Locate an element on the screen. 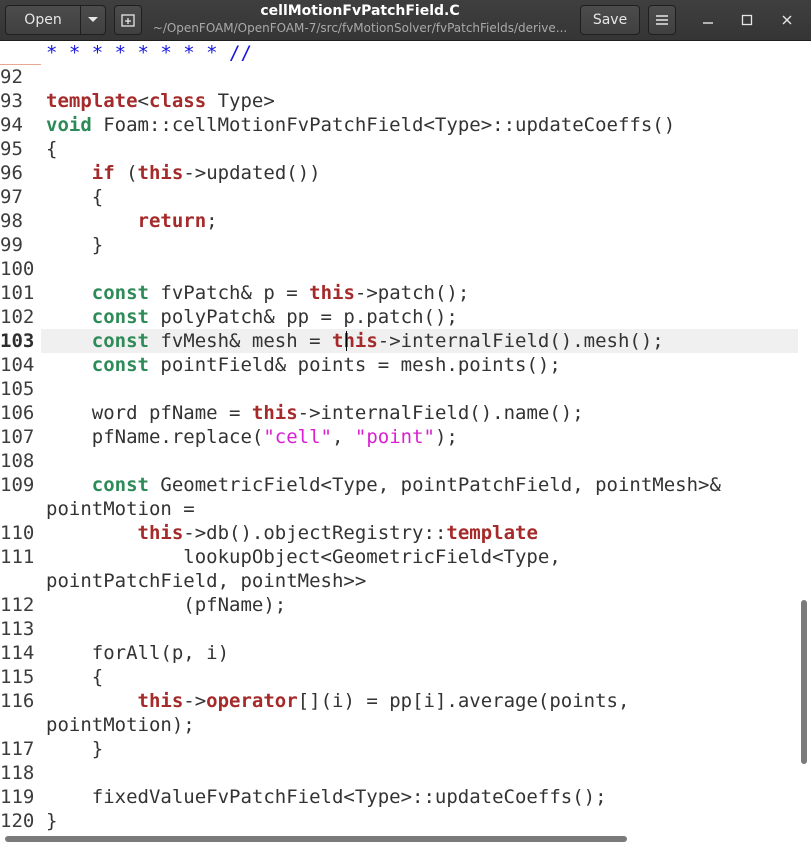 This screenshot has width=811, height=845. line-number: 119 is located at coordinates (17, 797).